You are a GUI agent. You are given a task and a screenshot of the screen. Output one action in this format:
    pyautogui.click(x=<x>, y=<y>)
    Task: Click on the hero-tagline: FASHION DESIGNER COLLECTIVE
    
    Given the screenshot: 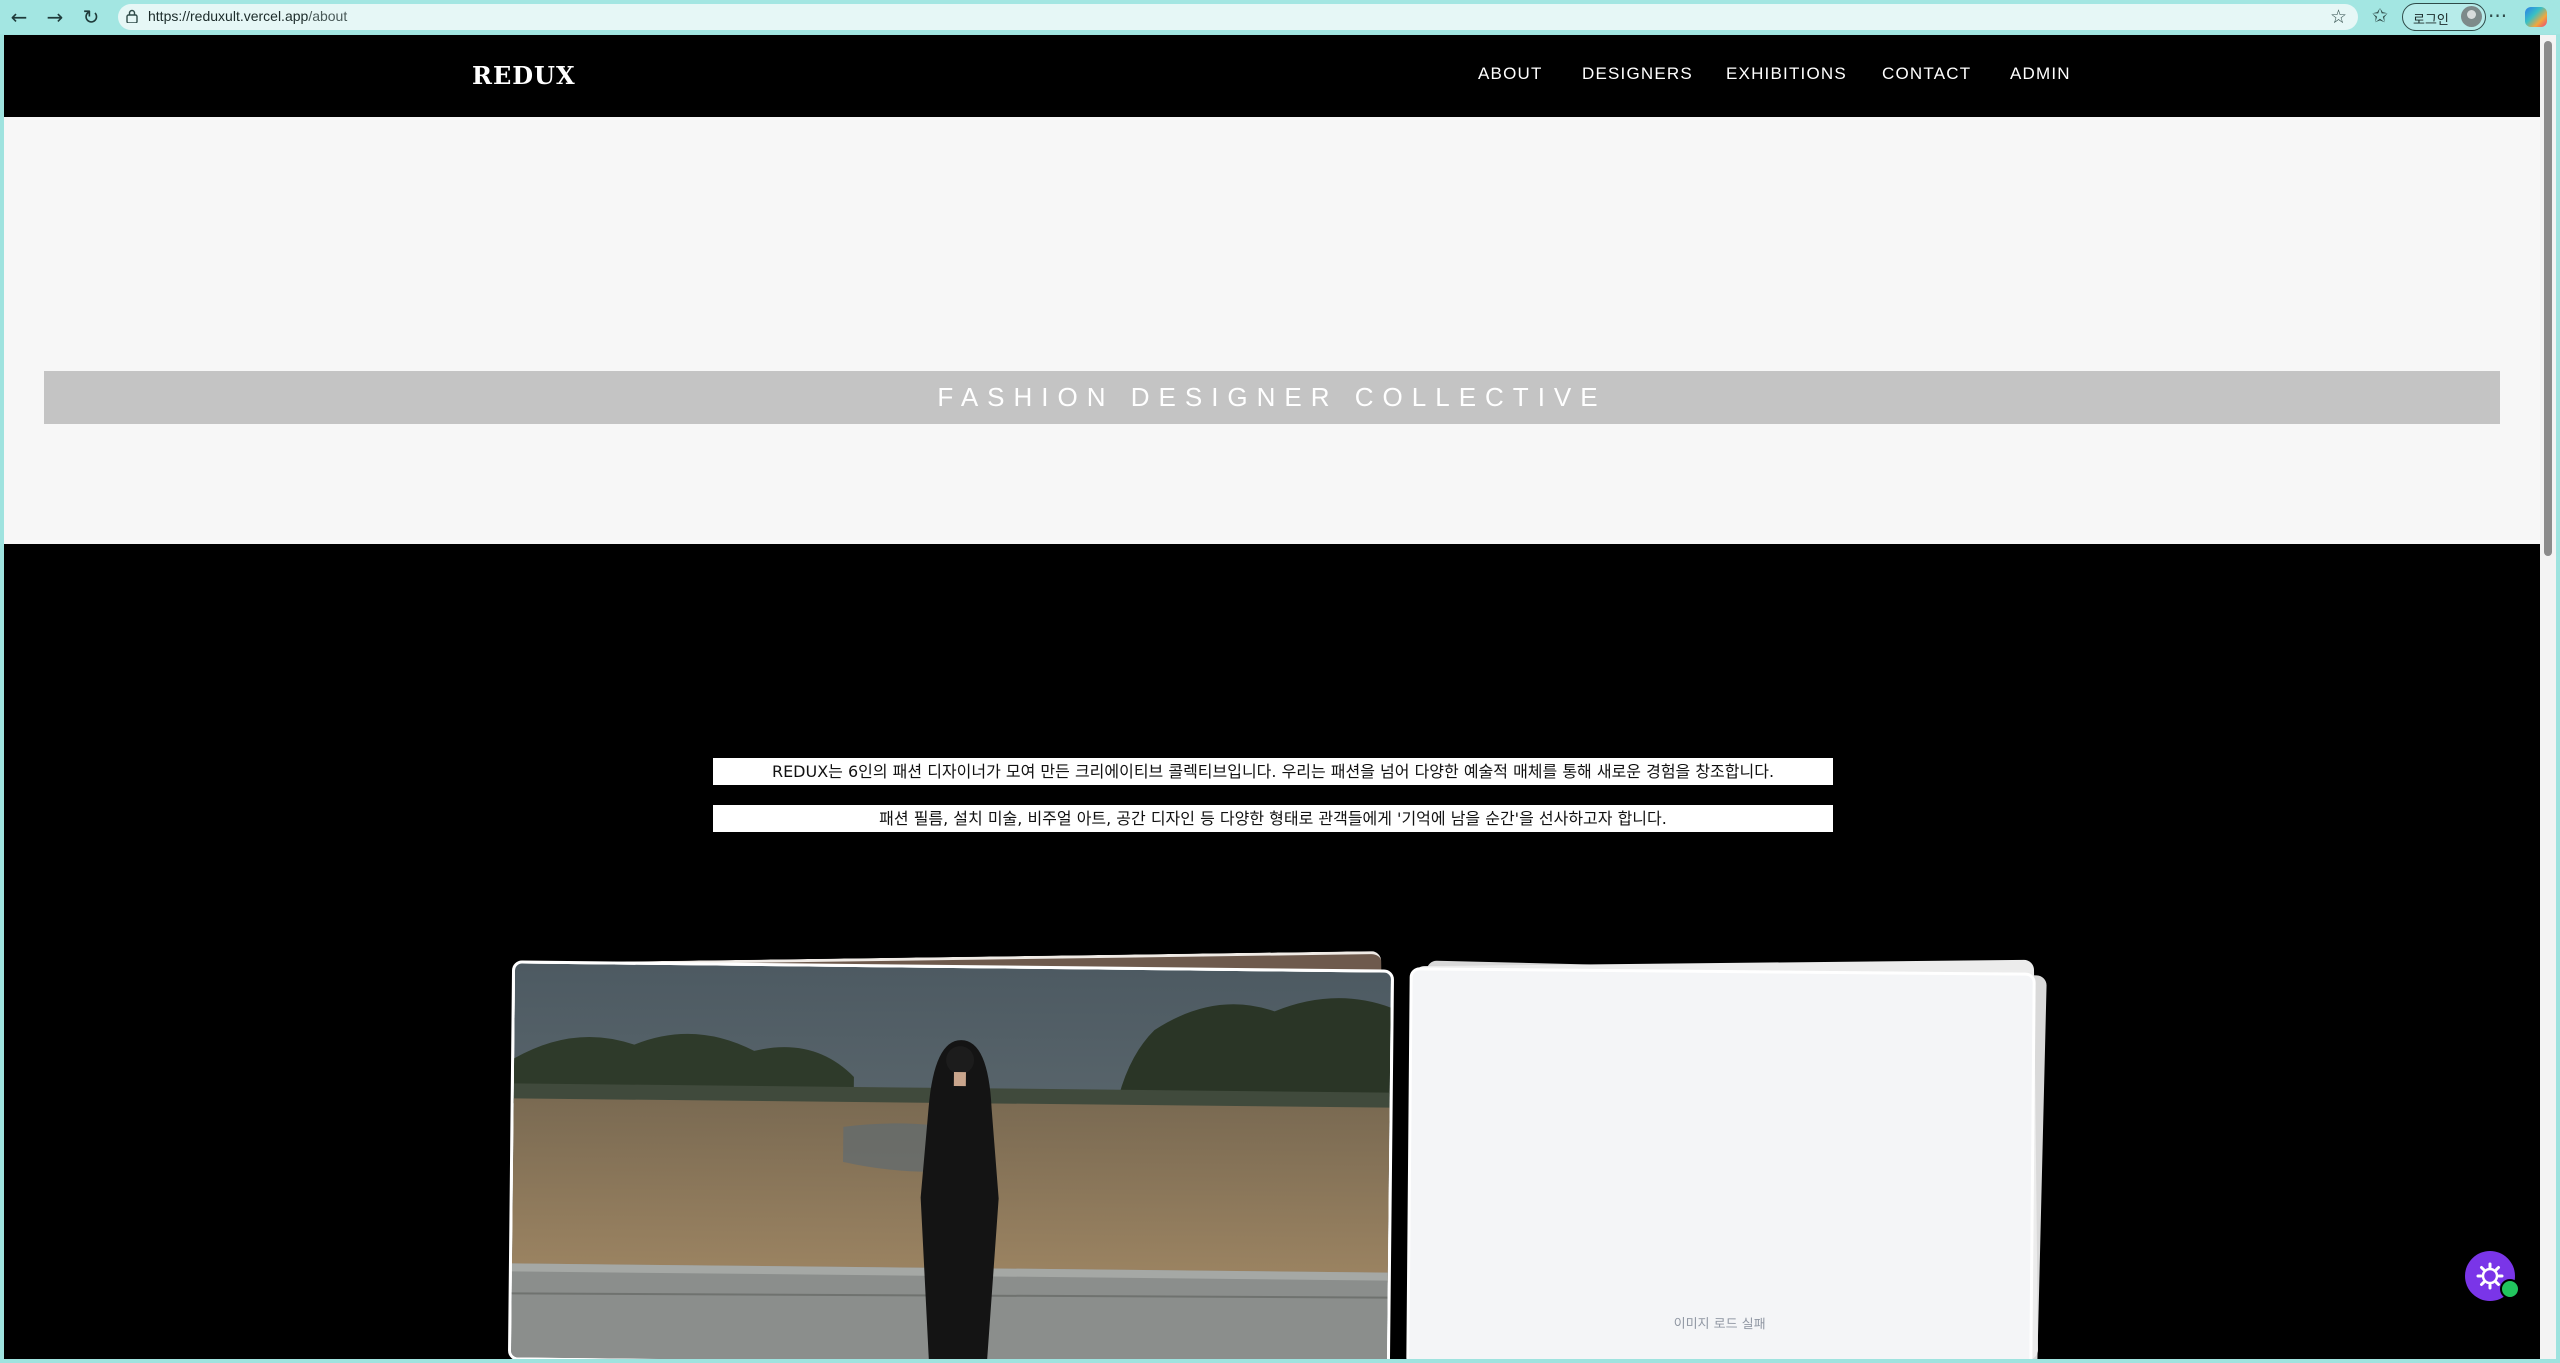 What is the action you would take?
    pyautogui.click(x=1272, y=397)
    